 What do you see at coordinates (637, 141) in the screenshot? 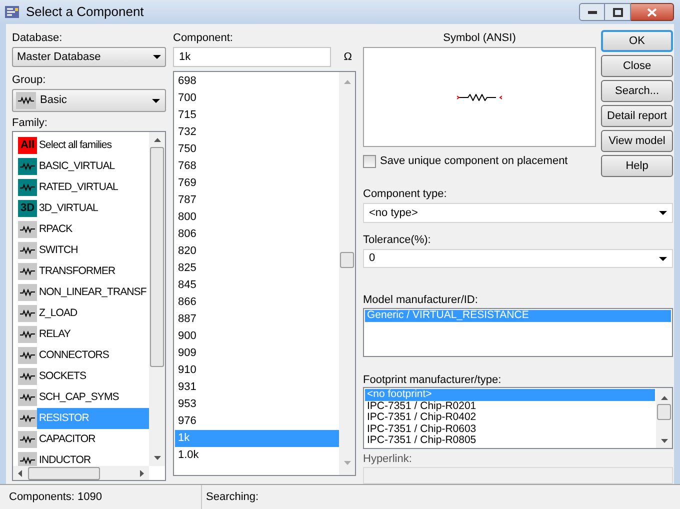
I see `dialog-button: View model` at bounding box center [637, 141].